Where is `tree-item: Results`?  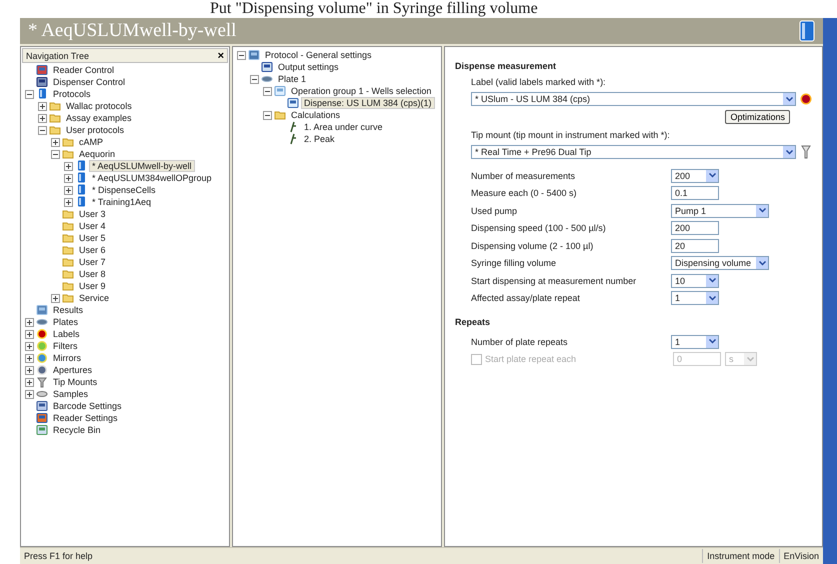 tree-item: Results is located at coordinates (68, 310).